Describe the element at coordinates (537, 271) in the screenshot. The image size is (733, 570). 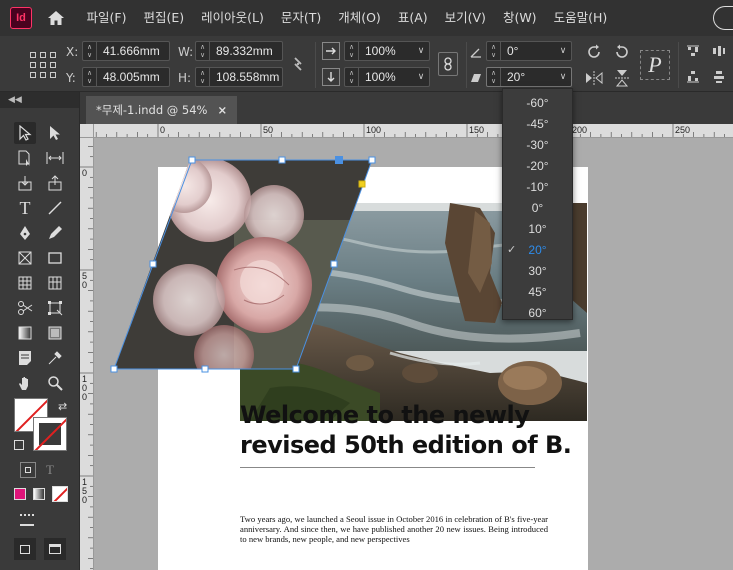
I see `shear-option: 30°` at that location.